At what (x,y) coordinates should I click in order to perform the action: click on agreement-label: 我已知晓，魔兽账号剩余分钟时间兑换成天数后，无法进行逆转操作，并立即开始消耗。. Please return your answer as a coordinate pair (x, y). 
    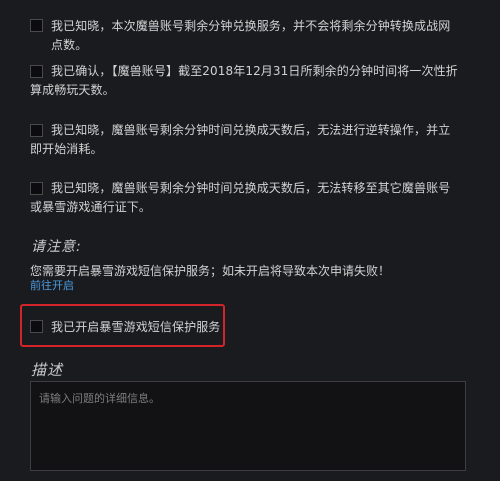
    Looking at the image, I should click on (240, 139).